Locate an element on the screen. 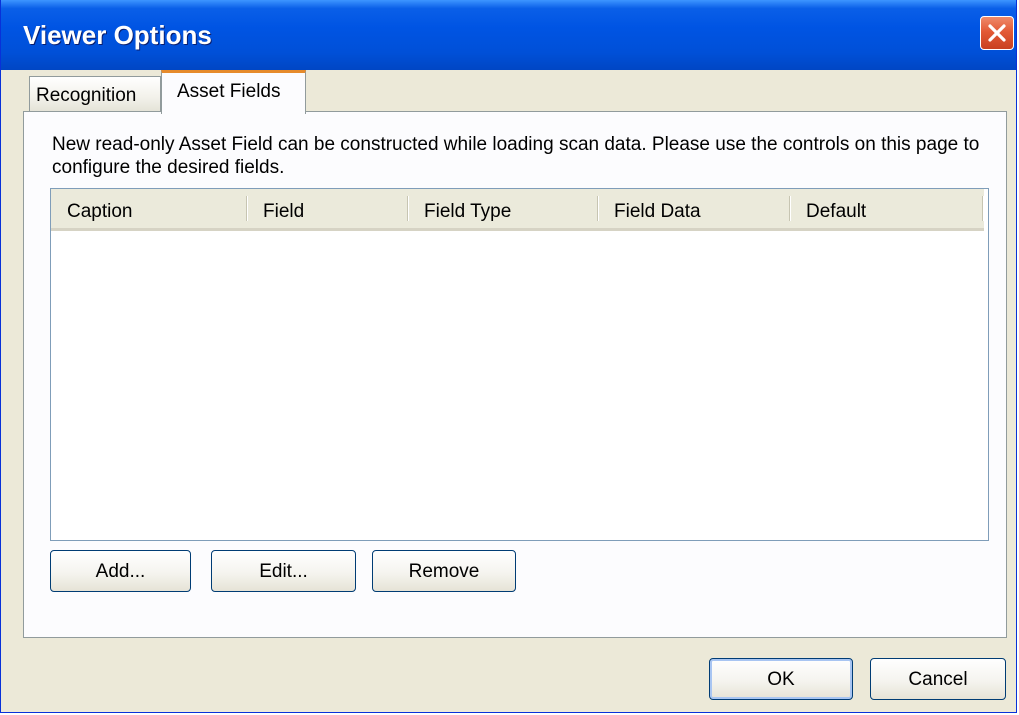 The height and width of the screenshot is (715, 1019). window-title: Viewer Options is located at coordinates (117, 35).